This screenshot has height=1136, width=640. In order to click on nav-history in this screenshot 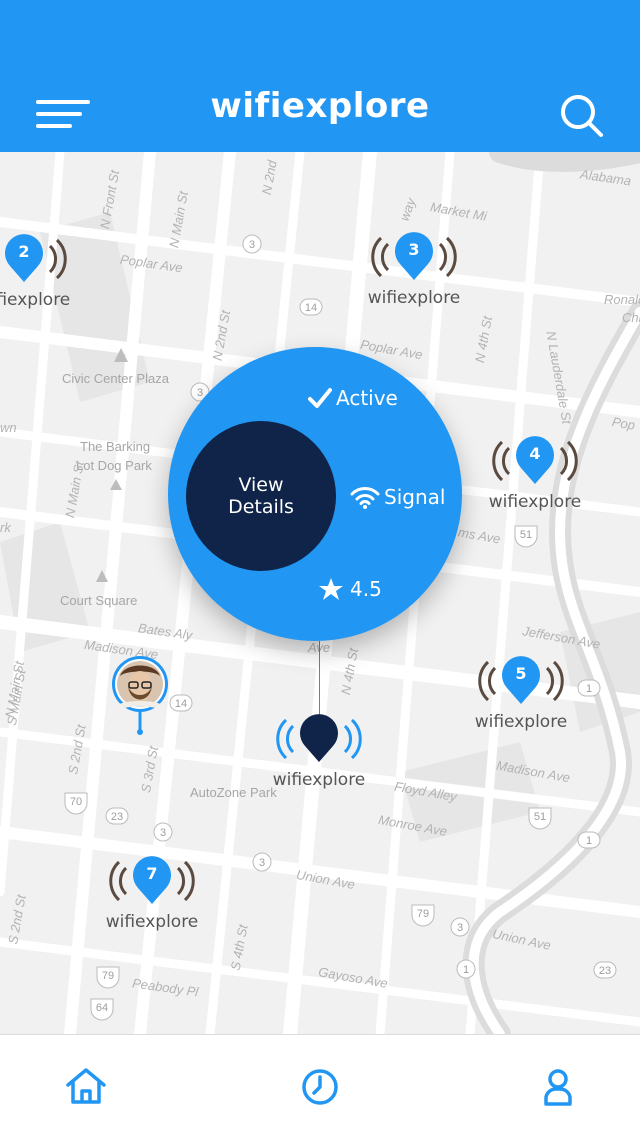, I will do `click(320, 1087)`.